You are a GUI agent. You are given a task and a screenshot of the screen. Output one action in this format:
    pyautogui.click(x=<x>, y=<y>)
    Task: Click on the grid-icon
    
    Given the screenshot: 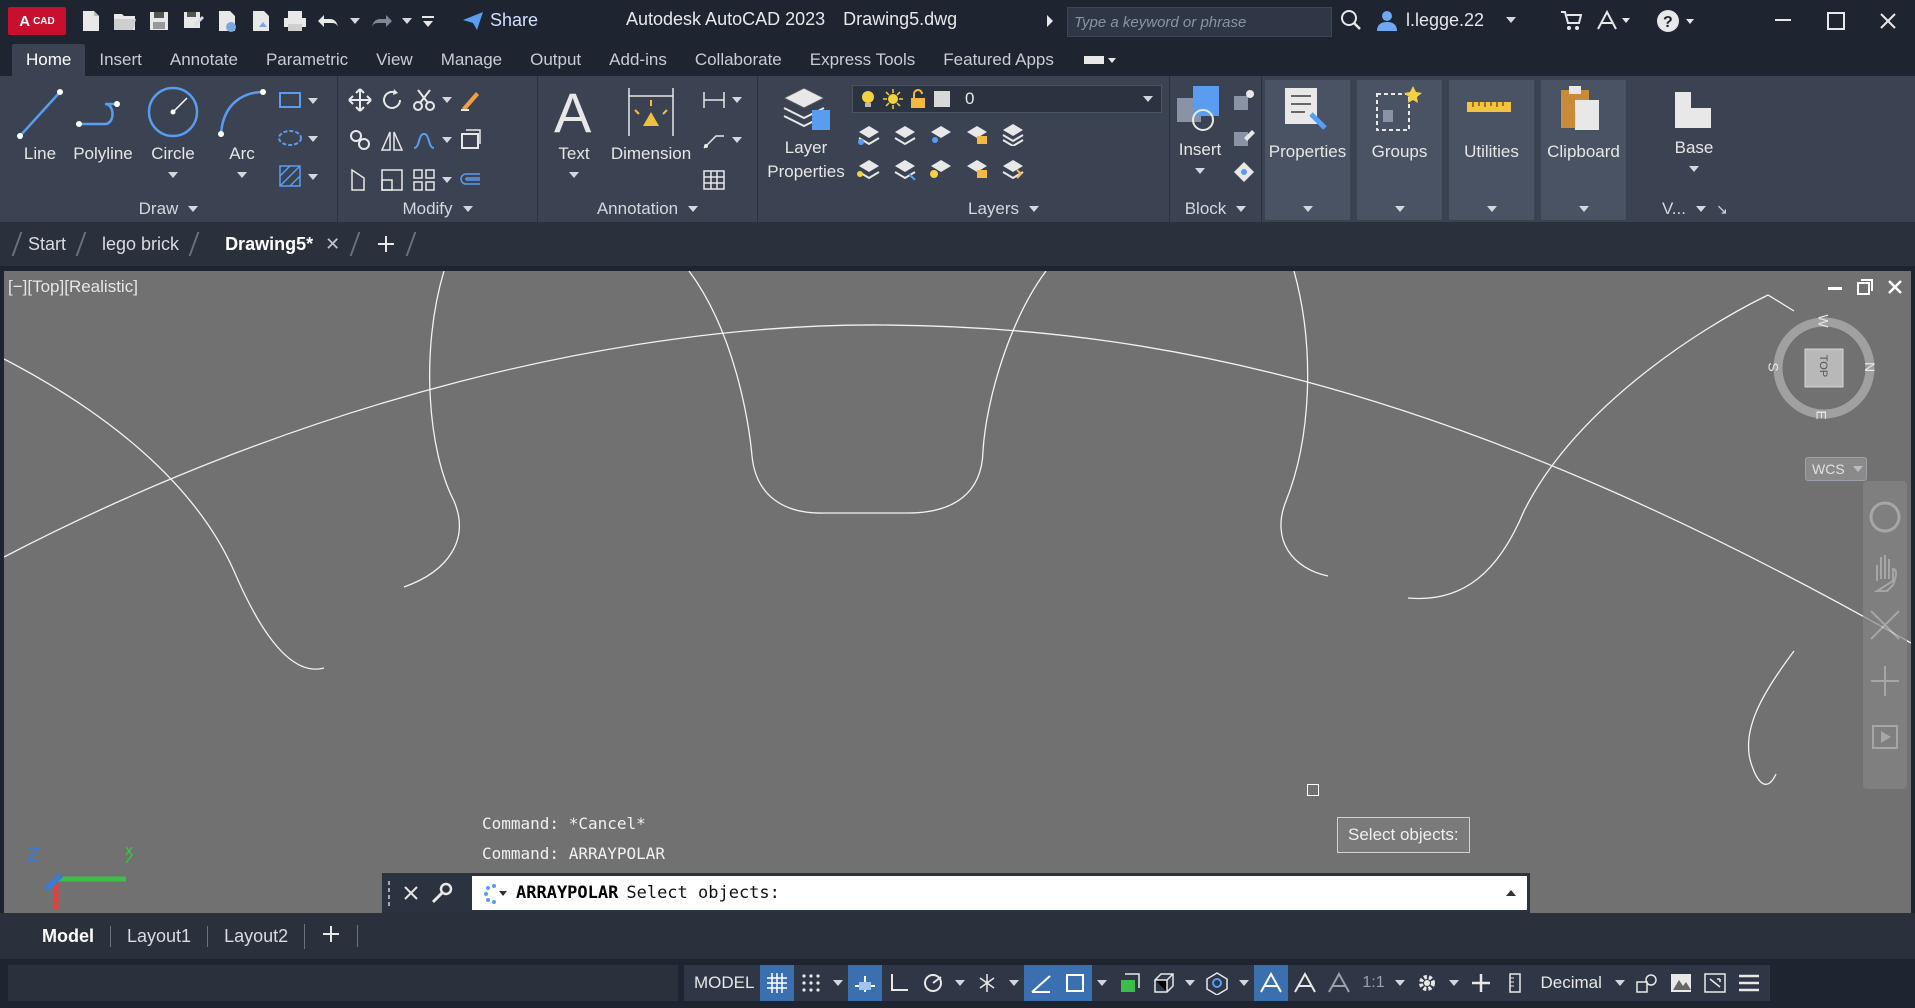 What is the action you would take?
    pyautogui.click(x=777, y=983)
    